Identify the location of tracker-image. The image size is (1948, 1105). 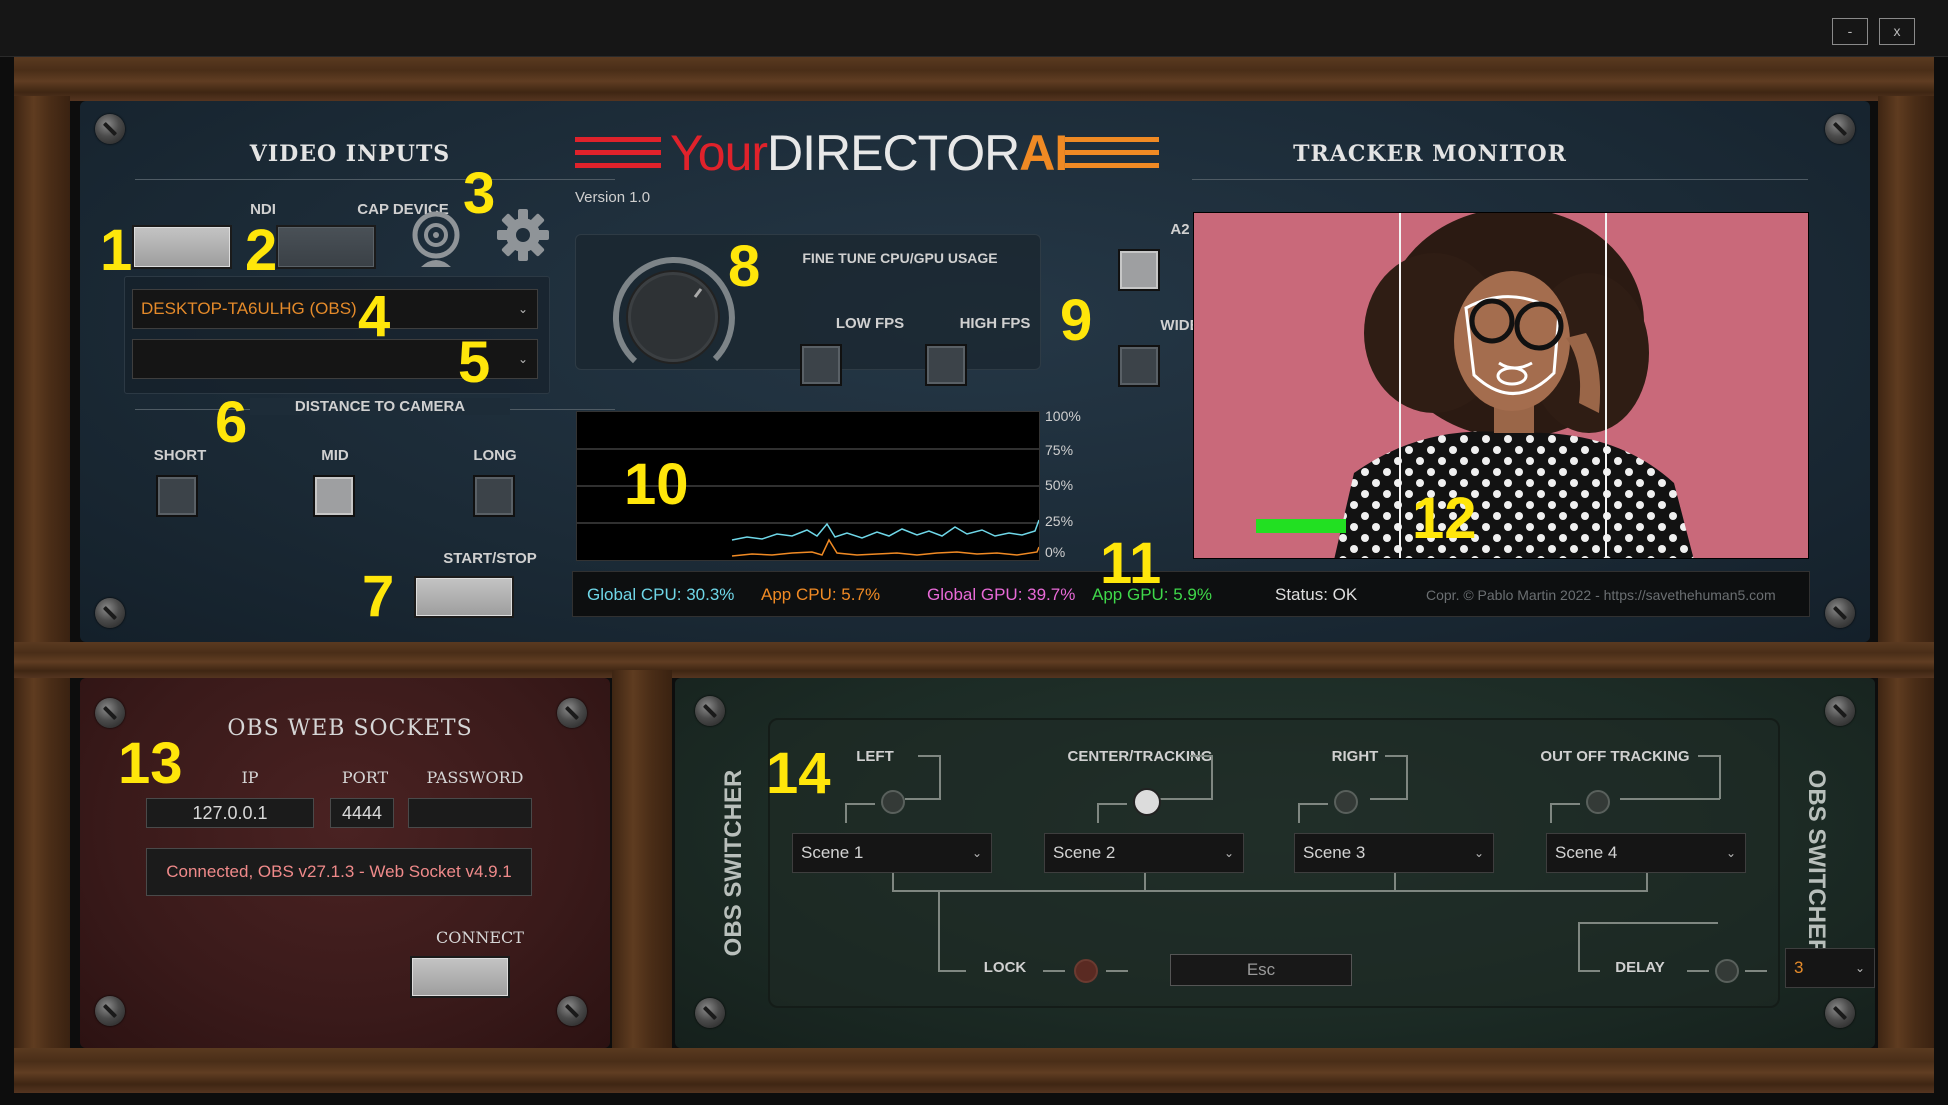
(1475, 385).